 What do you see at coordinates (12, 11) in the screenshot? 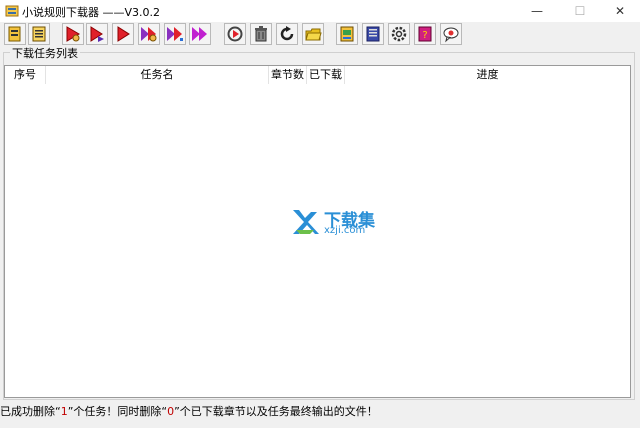
I see `app-icon` at bounding box center [12, 11].